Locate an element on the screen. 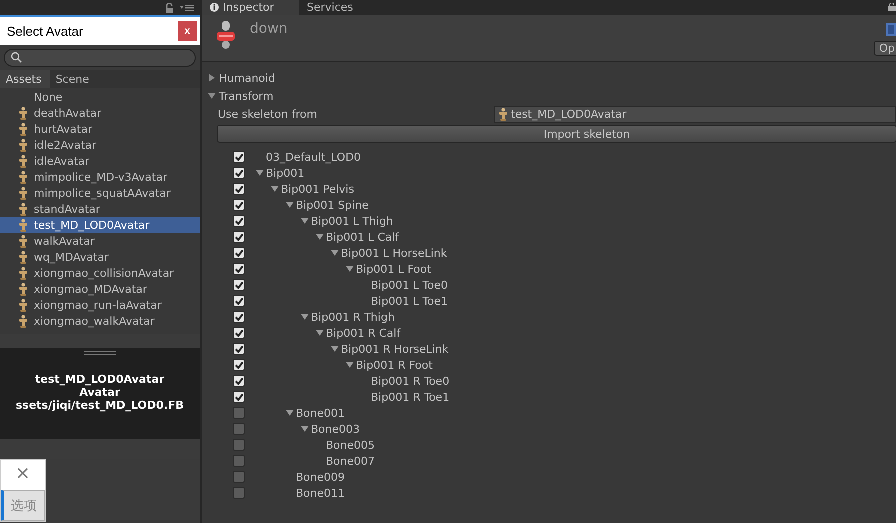 The image size is (896, 523). bone-label: Bip001 L Calf is located at coordinates (363, 237).